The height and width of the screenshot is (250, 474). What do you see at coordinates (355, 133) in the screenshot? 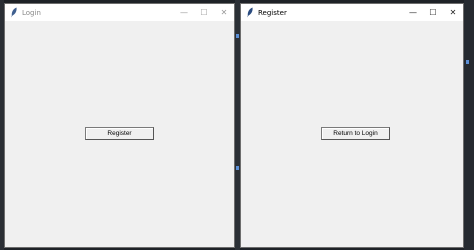
I see `return-to-login-button: Return to Login` at bounding box center [355, 133].